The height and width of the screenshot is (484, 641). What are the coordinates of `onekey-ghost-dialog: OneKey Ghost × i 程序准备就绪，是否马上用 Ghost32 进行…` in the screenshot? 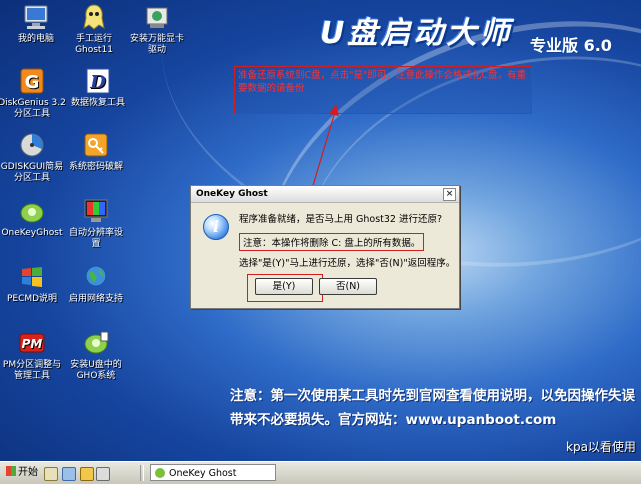 It's located at (325, 247).